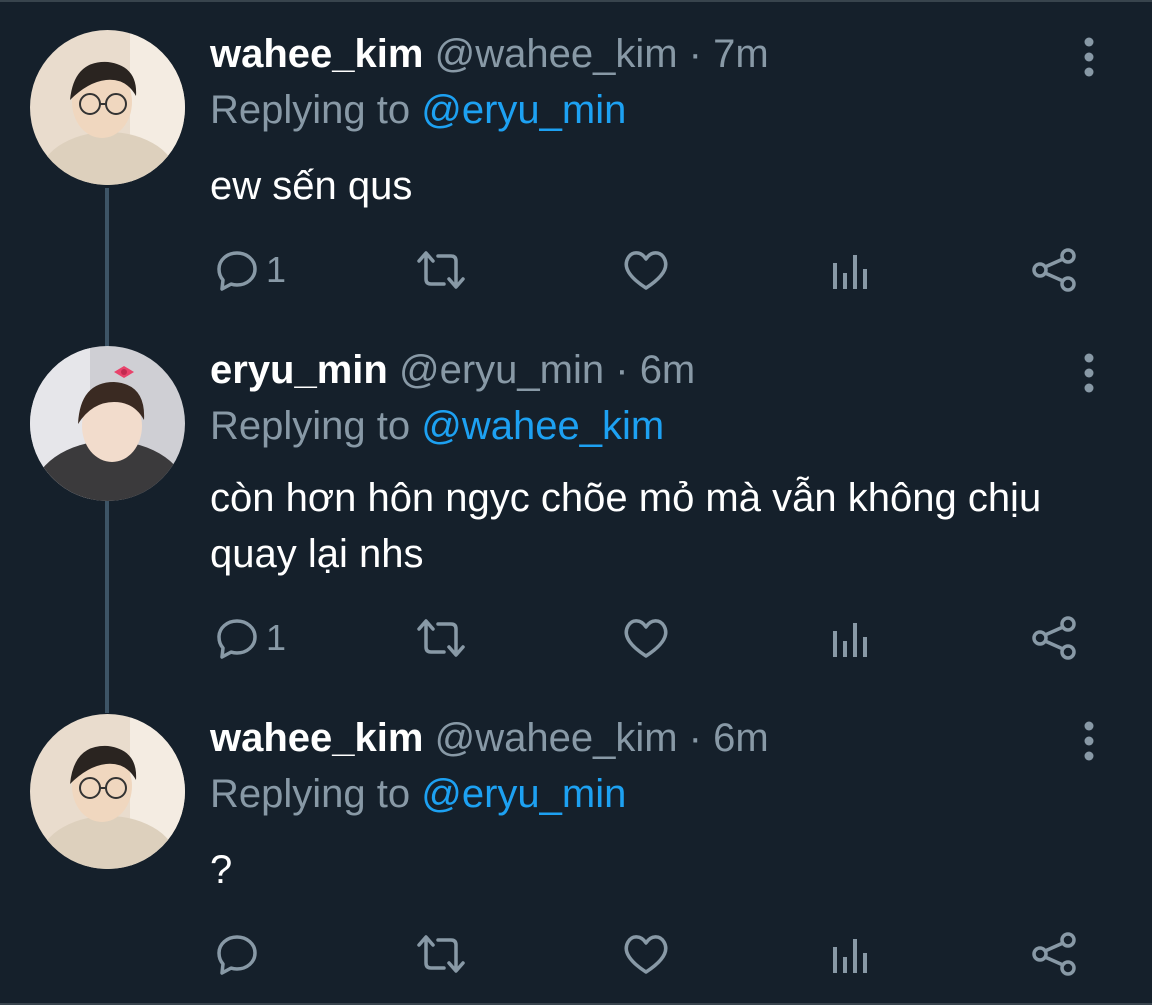  I want to click on display-name: eryu_min, so click(299, 370).